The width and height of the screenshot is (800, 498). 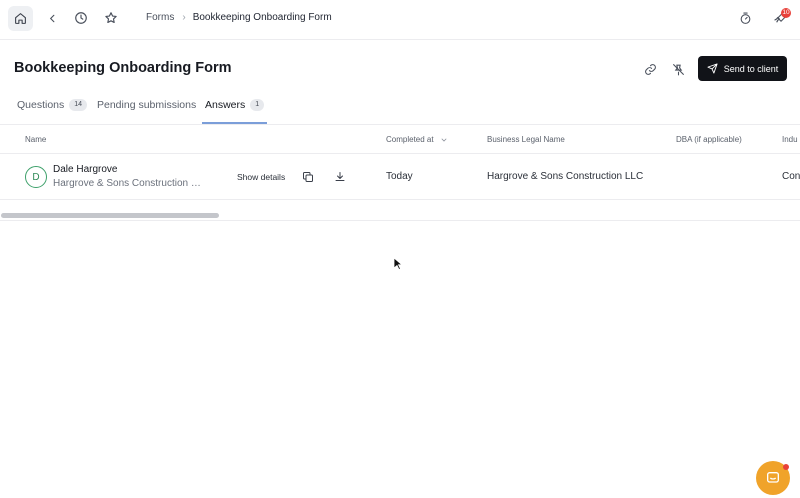 I want to click on copy-icon, so click(x=308, y=177).